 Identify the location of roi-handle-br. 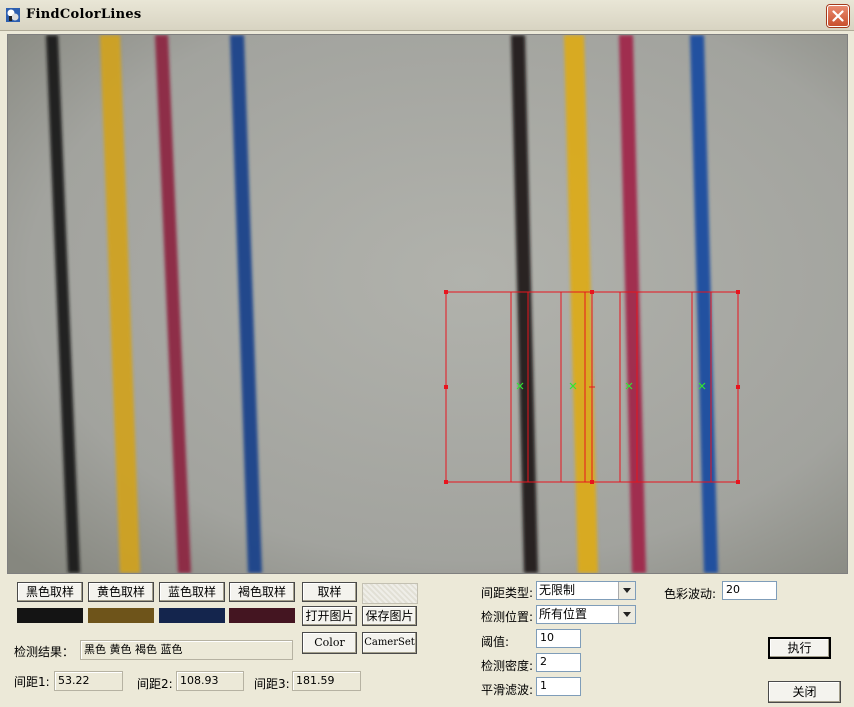
(738, 482).